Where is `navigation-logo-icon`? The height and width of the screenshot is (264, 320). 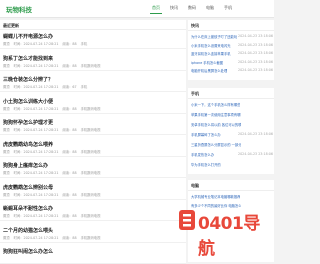
navigation-logo-icon is located at coordinates (187, 220).